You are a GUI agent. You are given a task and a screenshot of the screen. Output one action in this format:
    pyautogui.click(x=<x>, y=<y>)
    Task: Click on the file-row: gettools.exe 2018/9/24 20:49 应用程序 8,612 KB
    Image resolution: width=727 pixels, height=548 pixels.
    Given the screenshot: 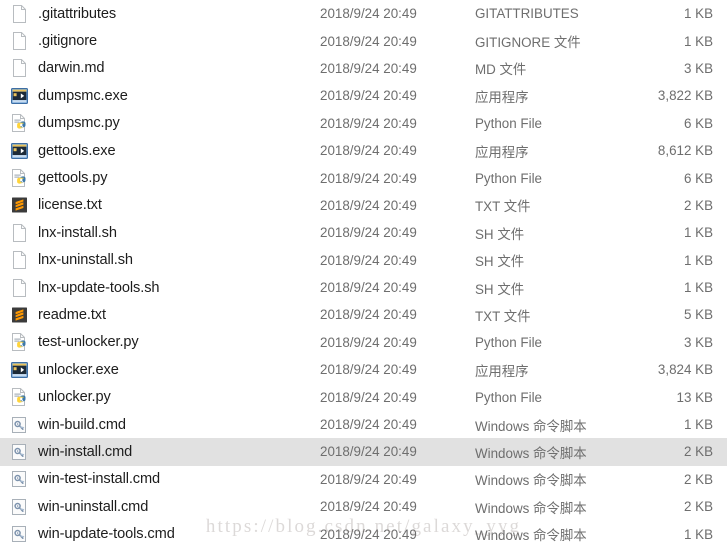 What is the action you would take?
    pyautogui.click(x=363, y=150)
    